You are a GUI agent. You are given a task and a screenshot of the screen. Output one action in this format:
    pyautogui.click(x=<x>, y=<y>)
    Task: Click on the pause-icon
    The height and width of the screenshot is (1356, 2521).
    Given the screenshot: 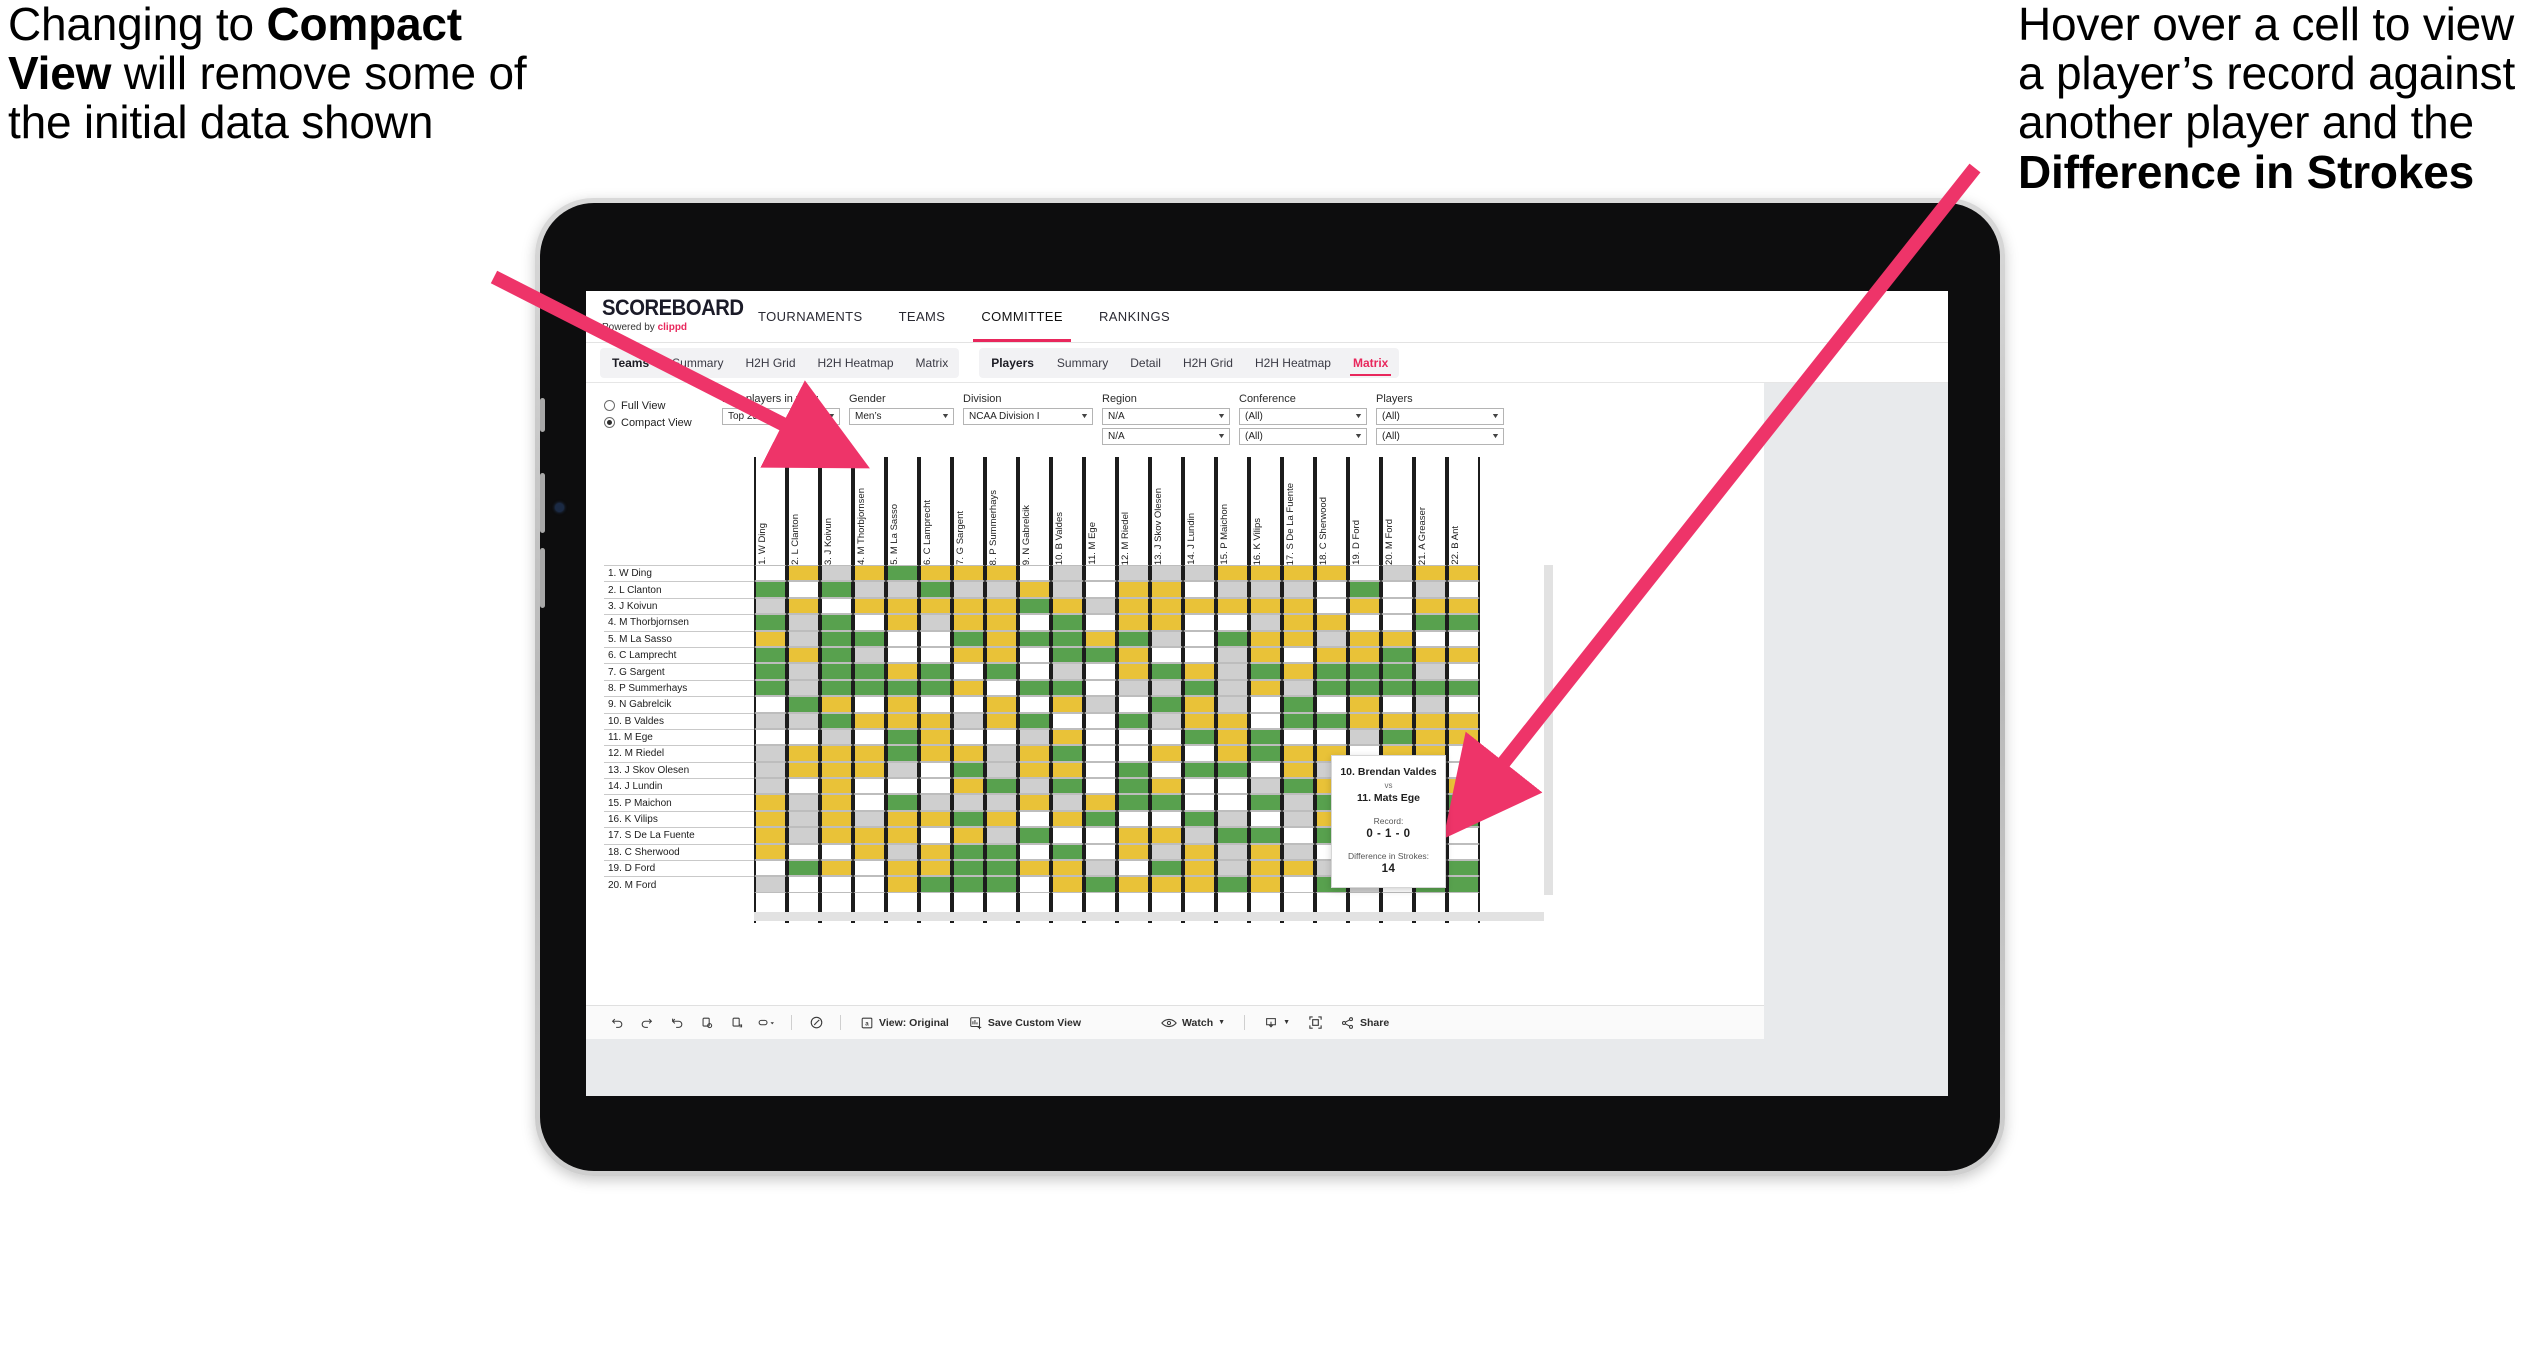 What is the action you would take?
    pyautogui.click(x=737, y=1023)
    